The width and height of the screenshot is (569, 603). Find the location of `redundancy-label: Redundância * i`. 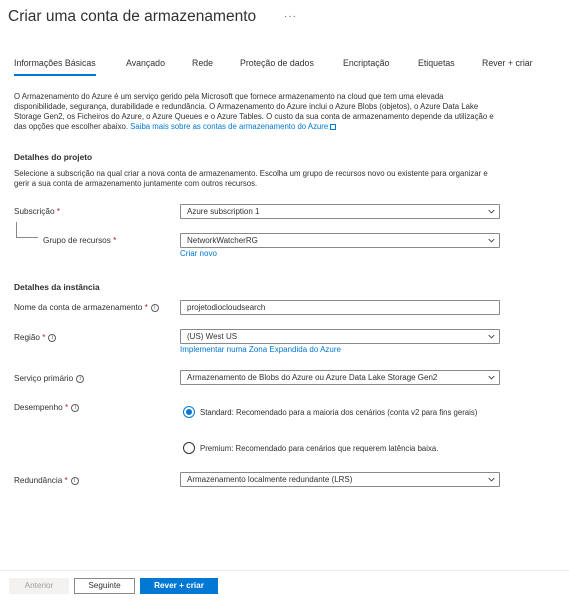

redundancy-label: Redundância * i is located at coordinates (46, 480).